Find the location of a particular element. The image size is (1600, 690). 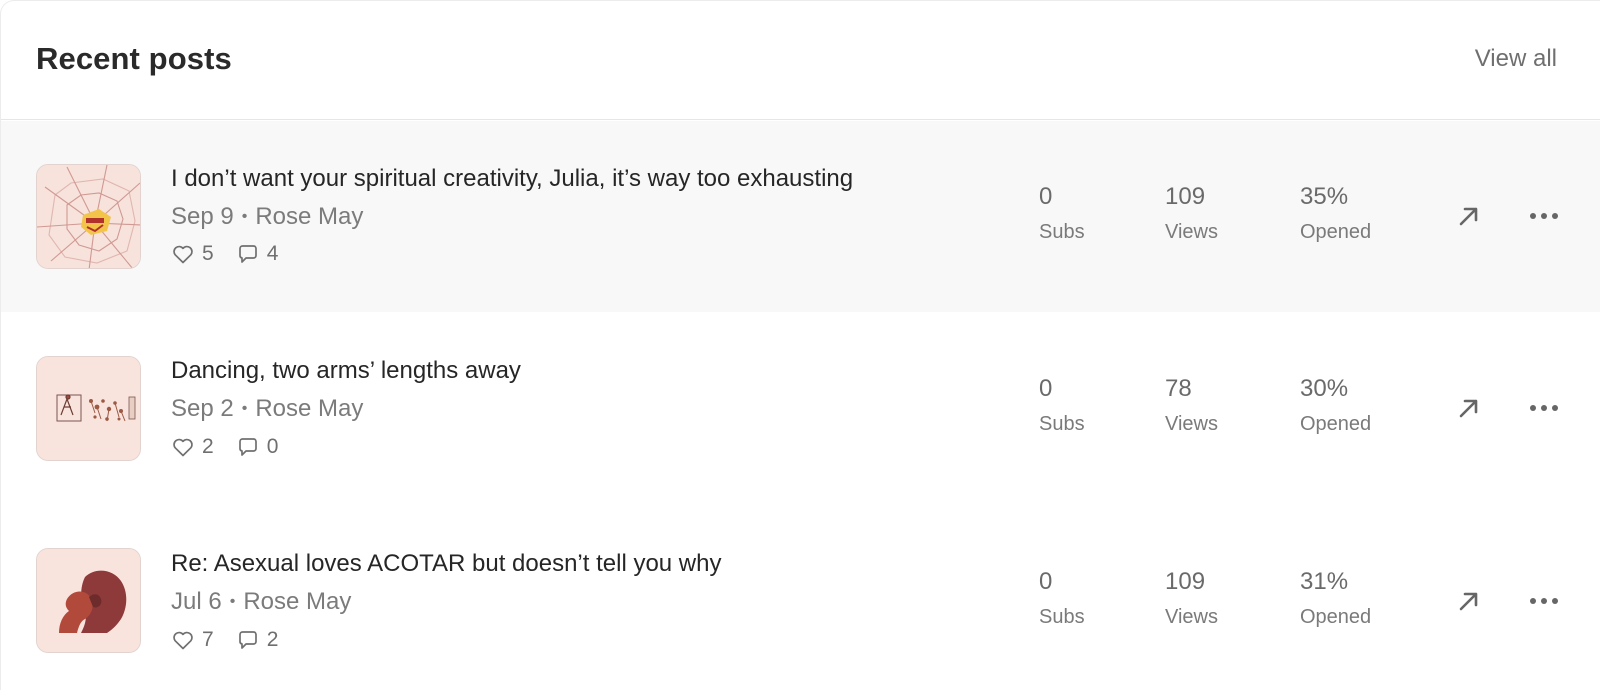

embracing-couple-silhouette-image is located at coordinates (88, 600).